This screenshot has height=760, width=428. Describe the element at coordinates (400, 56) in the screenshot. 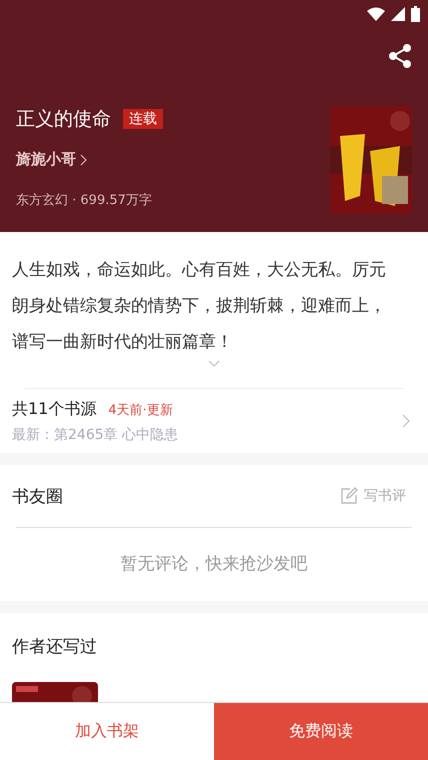

I see `share-icon` at that location.